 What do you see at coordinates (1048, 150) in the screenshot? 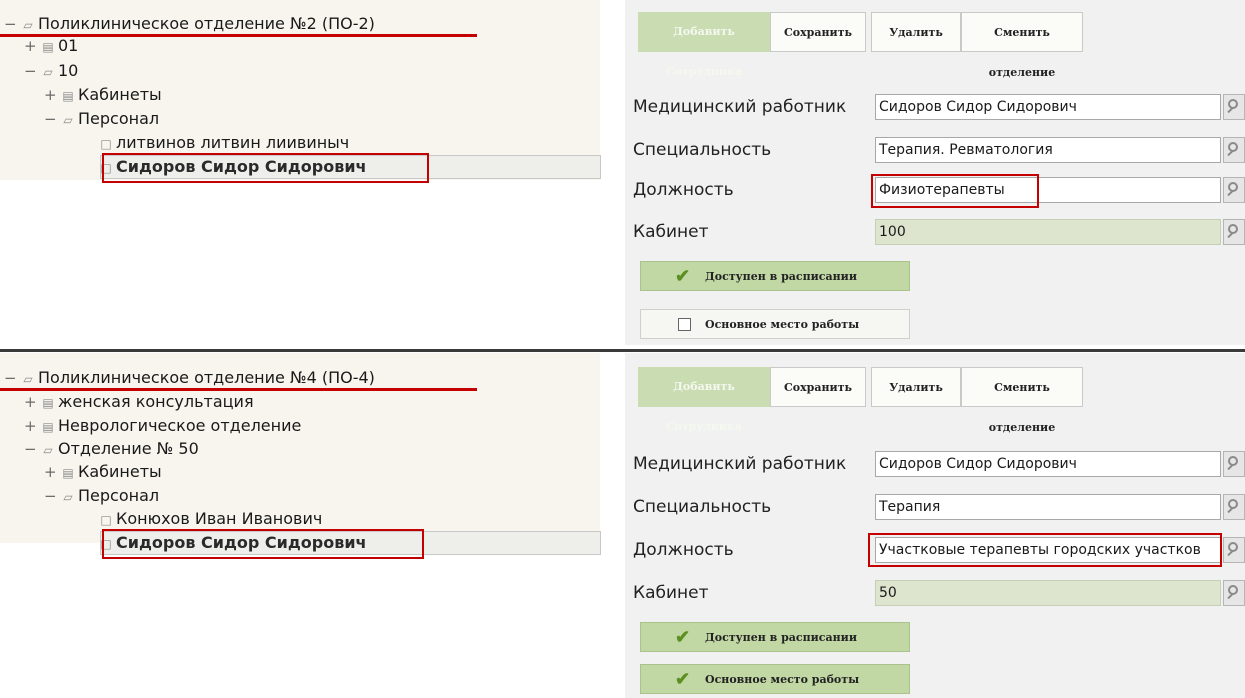
I see `specialty-field: Терапия. Ревматология` at bounding box center [1048, 150].